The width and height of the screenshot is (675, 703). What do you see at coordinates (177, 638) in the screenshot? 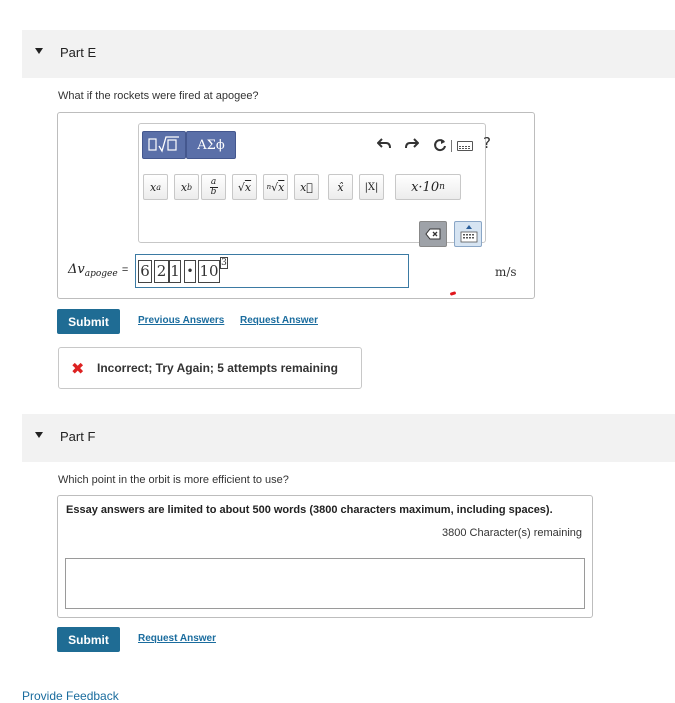
I see `part-f-request-answer-link: Request Answer` at bounding box center [177, 638].